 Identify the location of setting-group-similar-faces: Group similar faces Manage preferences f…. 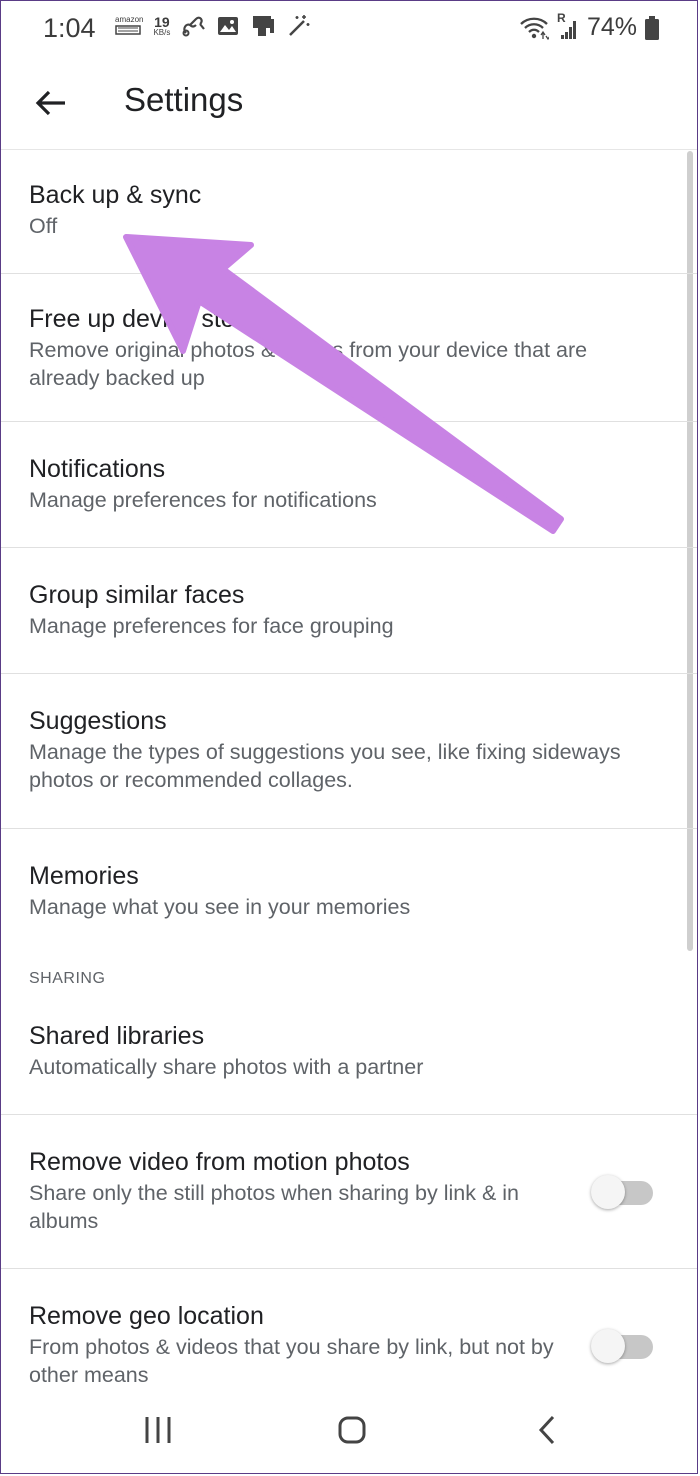
(349, 611).